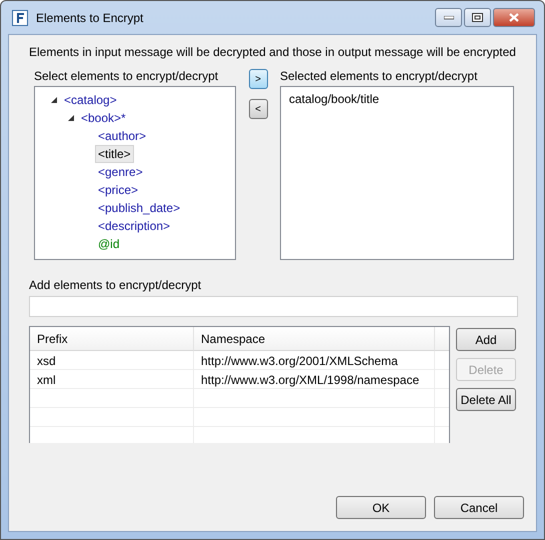  I want to click on close-button, so click(514, 17).